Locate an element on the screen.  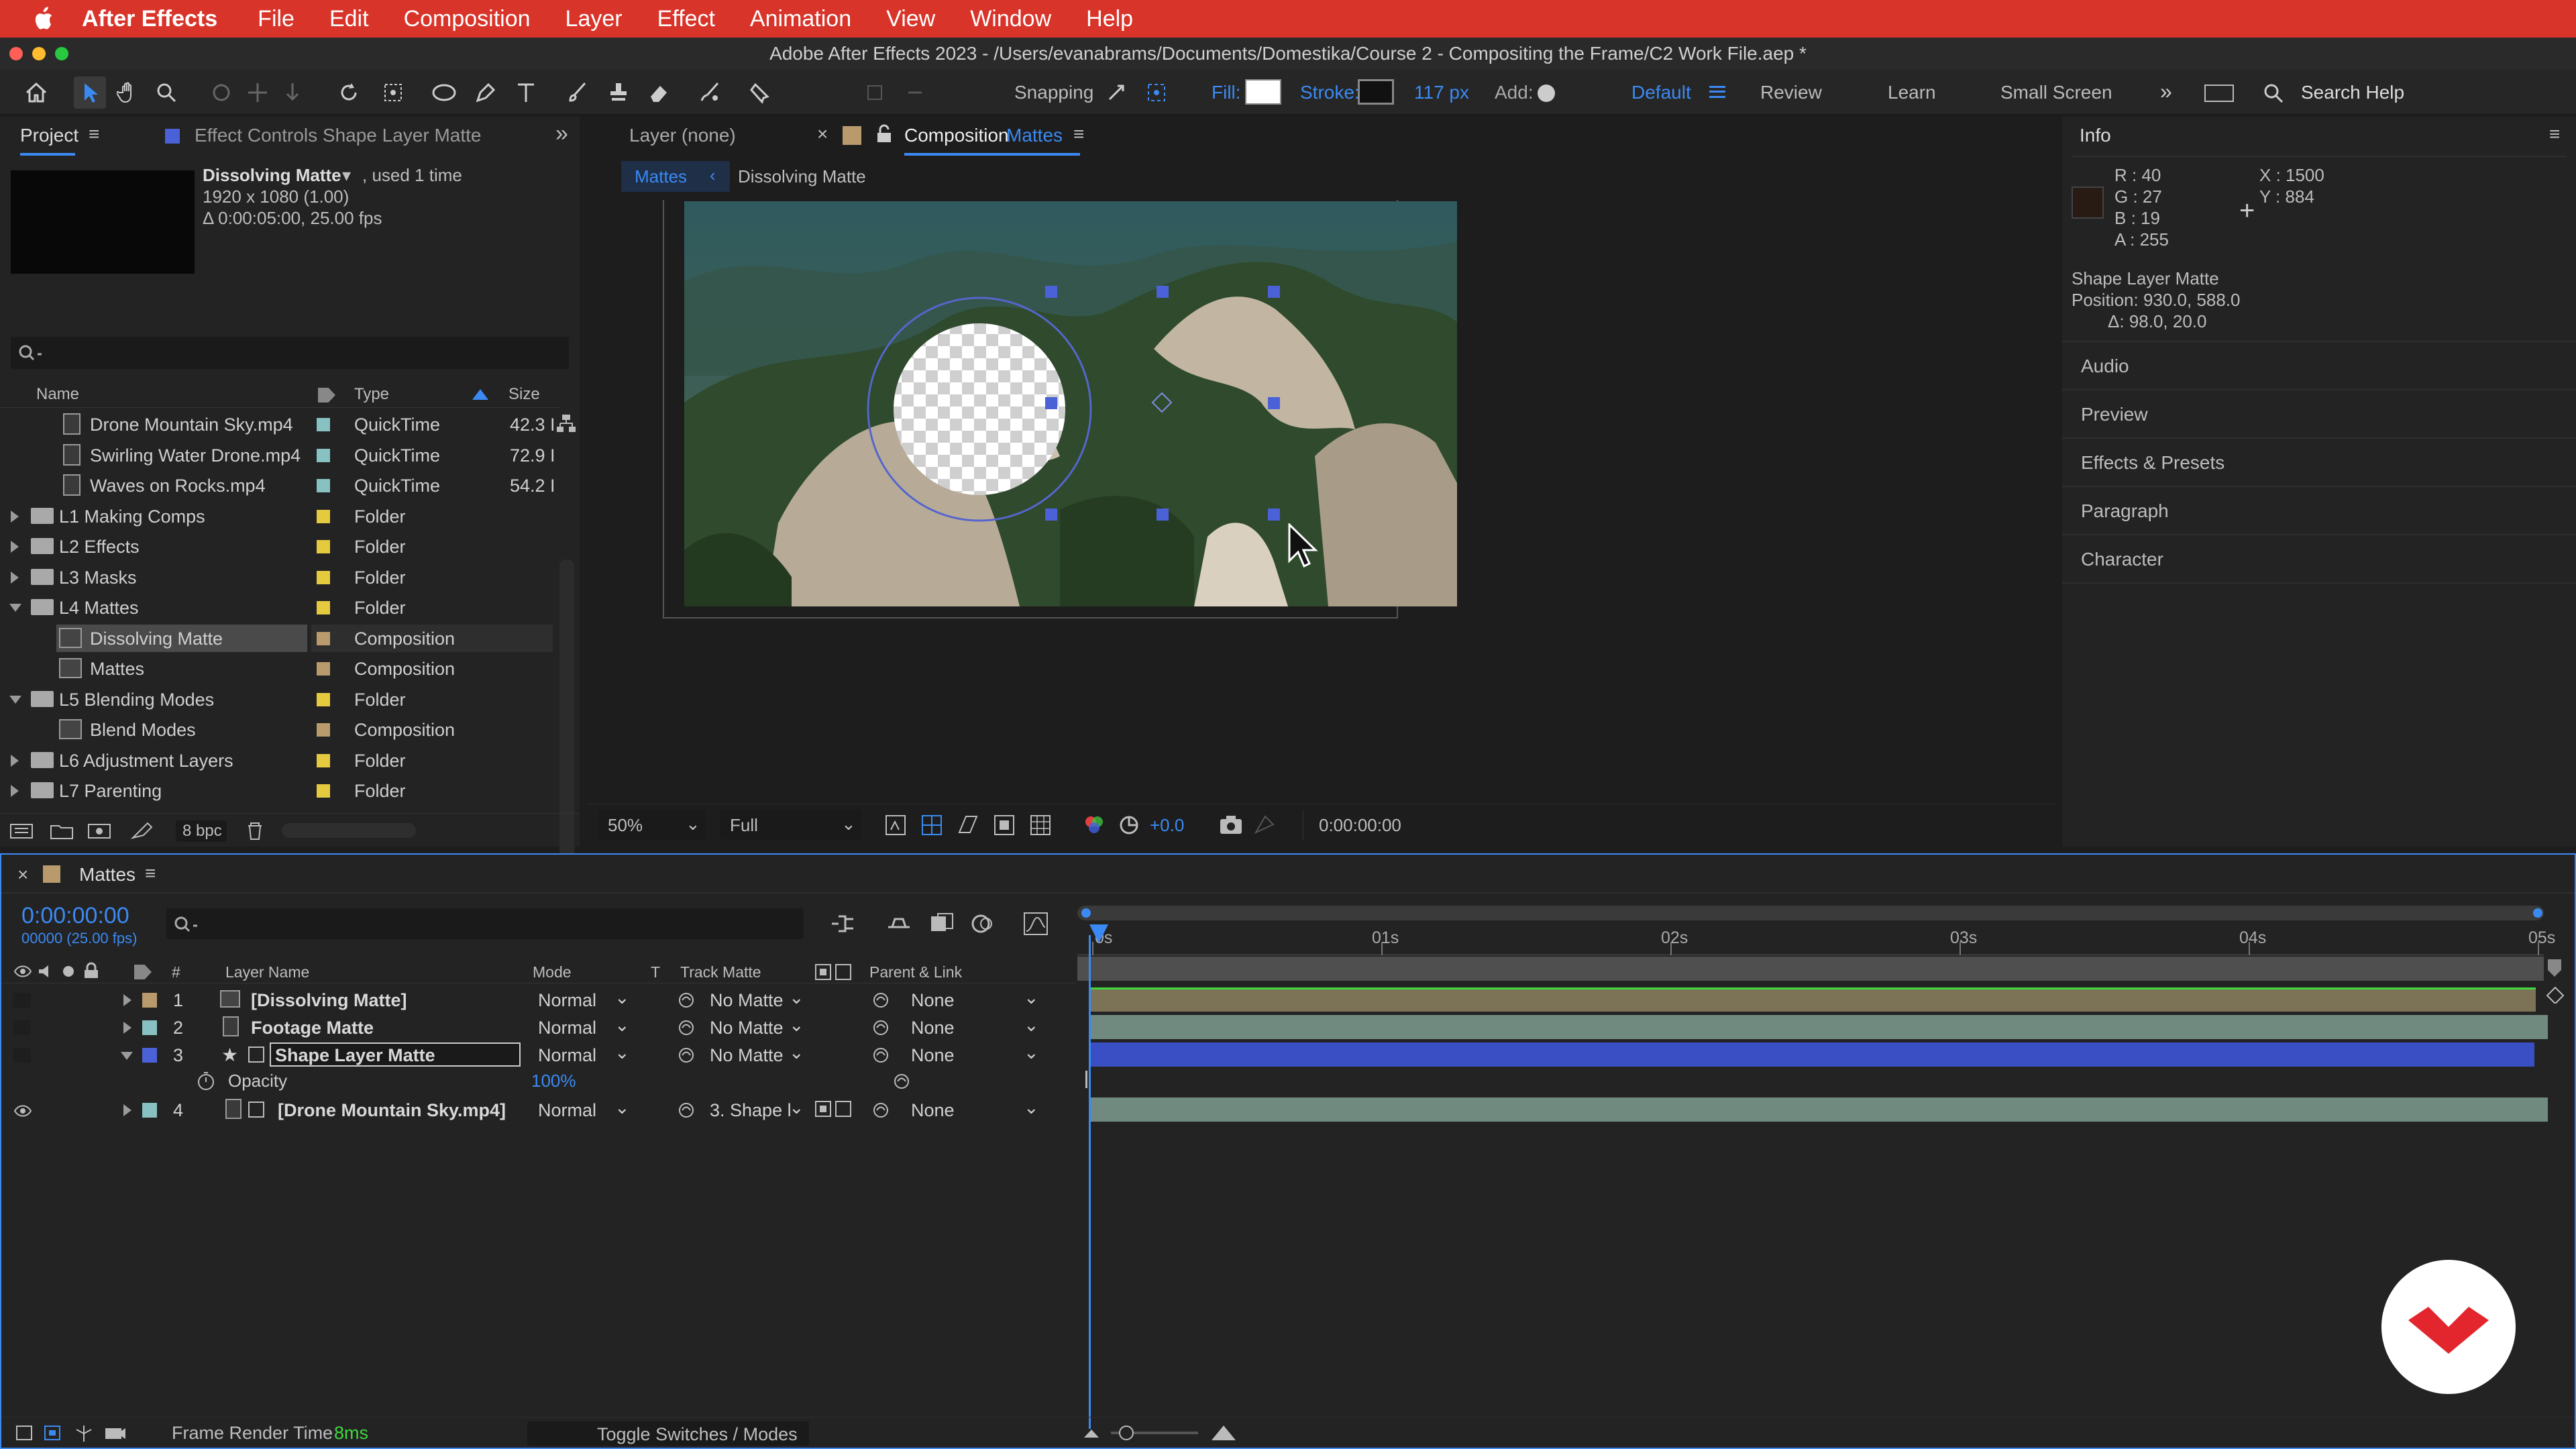
workspace-menu-icon is located at coordinates (1717, 92).